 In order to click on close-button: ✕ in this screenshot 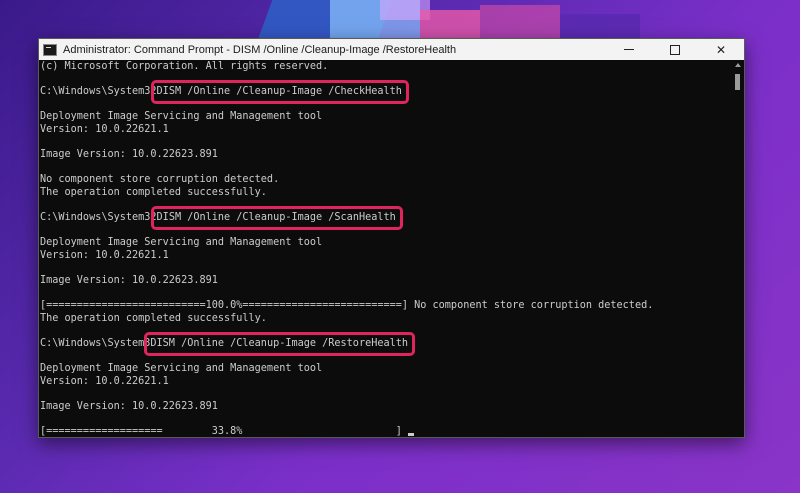, I will do `click(721, 49)`.